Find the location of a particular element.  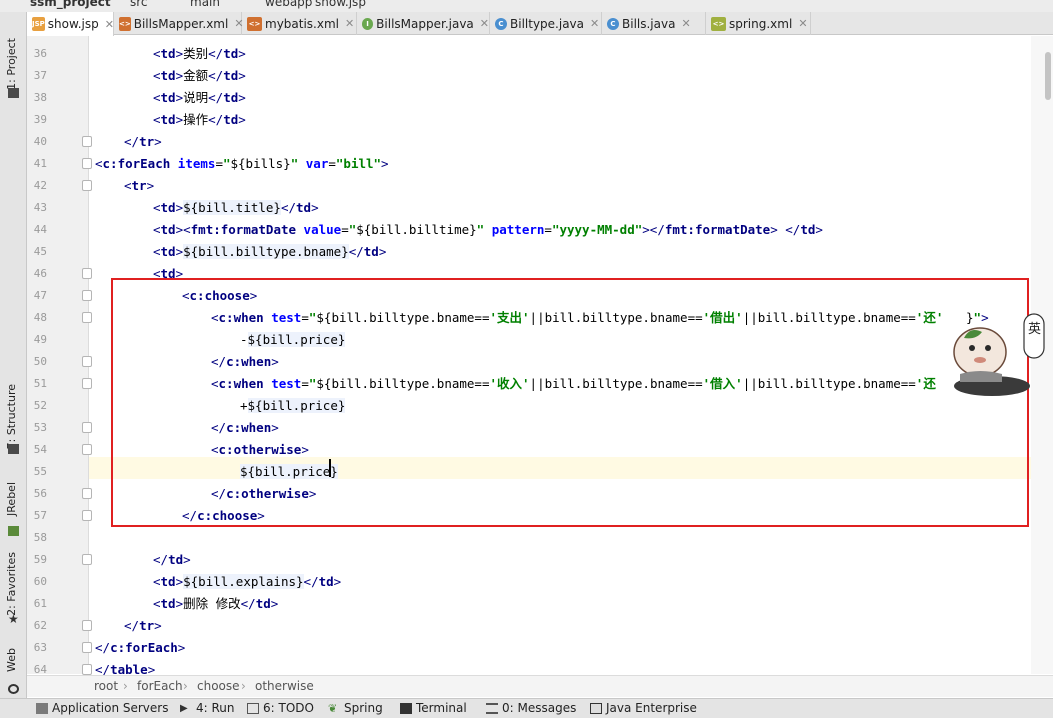

code-line: <td>说明</td> is located at coordinates (199, 97).